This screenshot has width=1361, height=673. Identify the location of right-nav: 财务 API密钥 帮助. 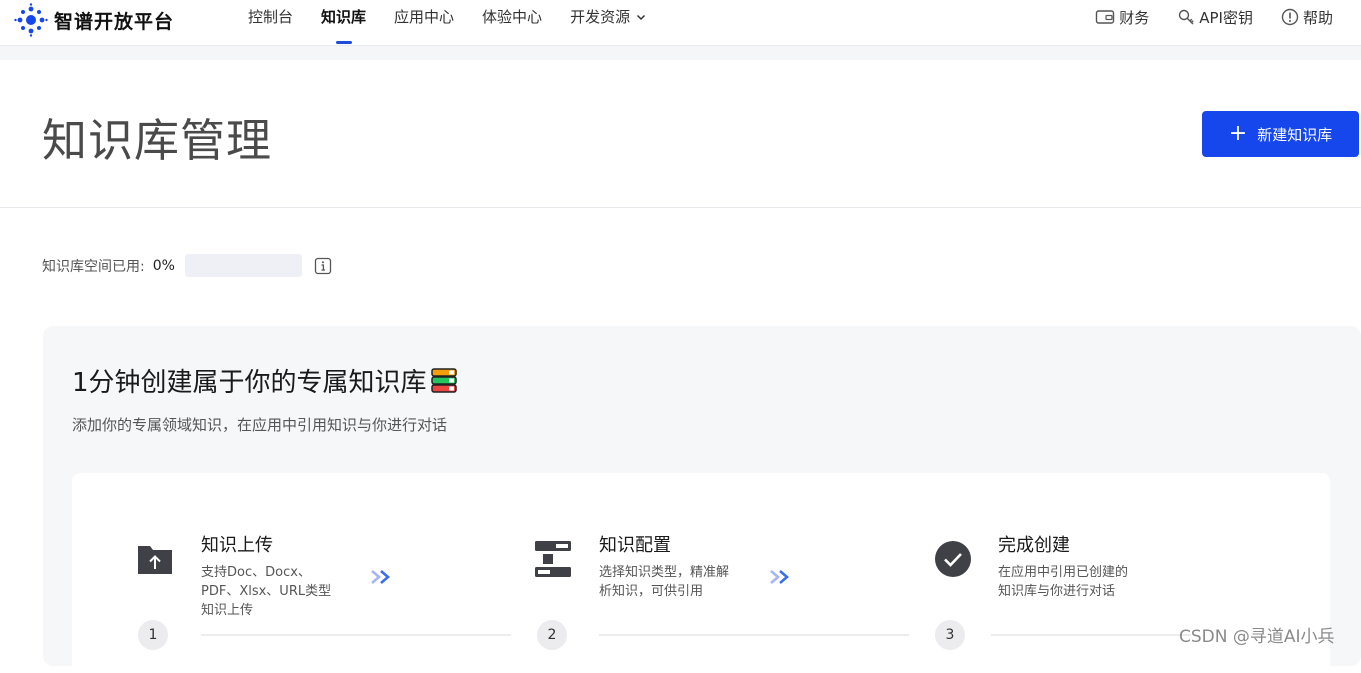
(1200, 17).